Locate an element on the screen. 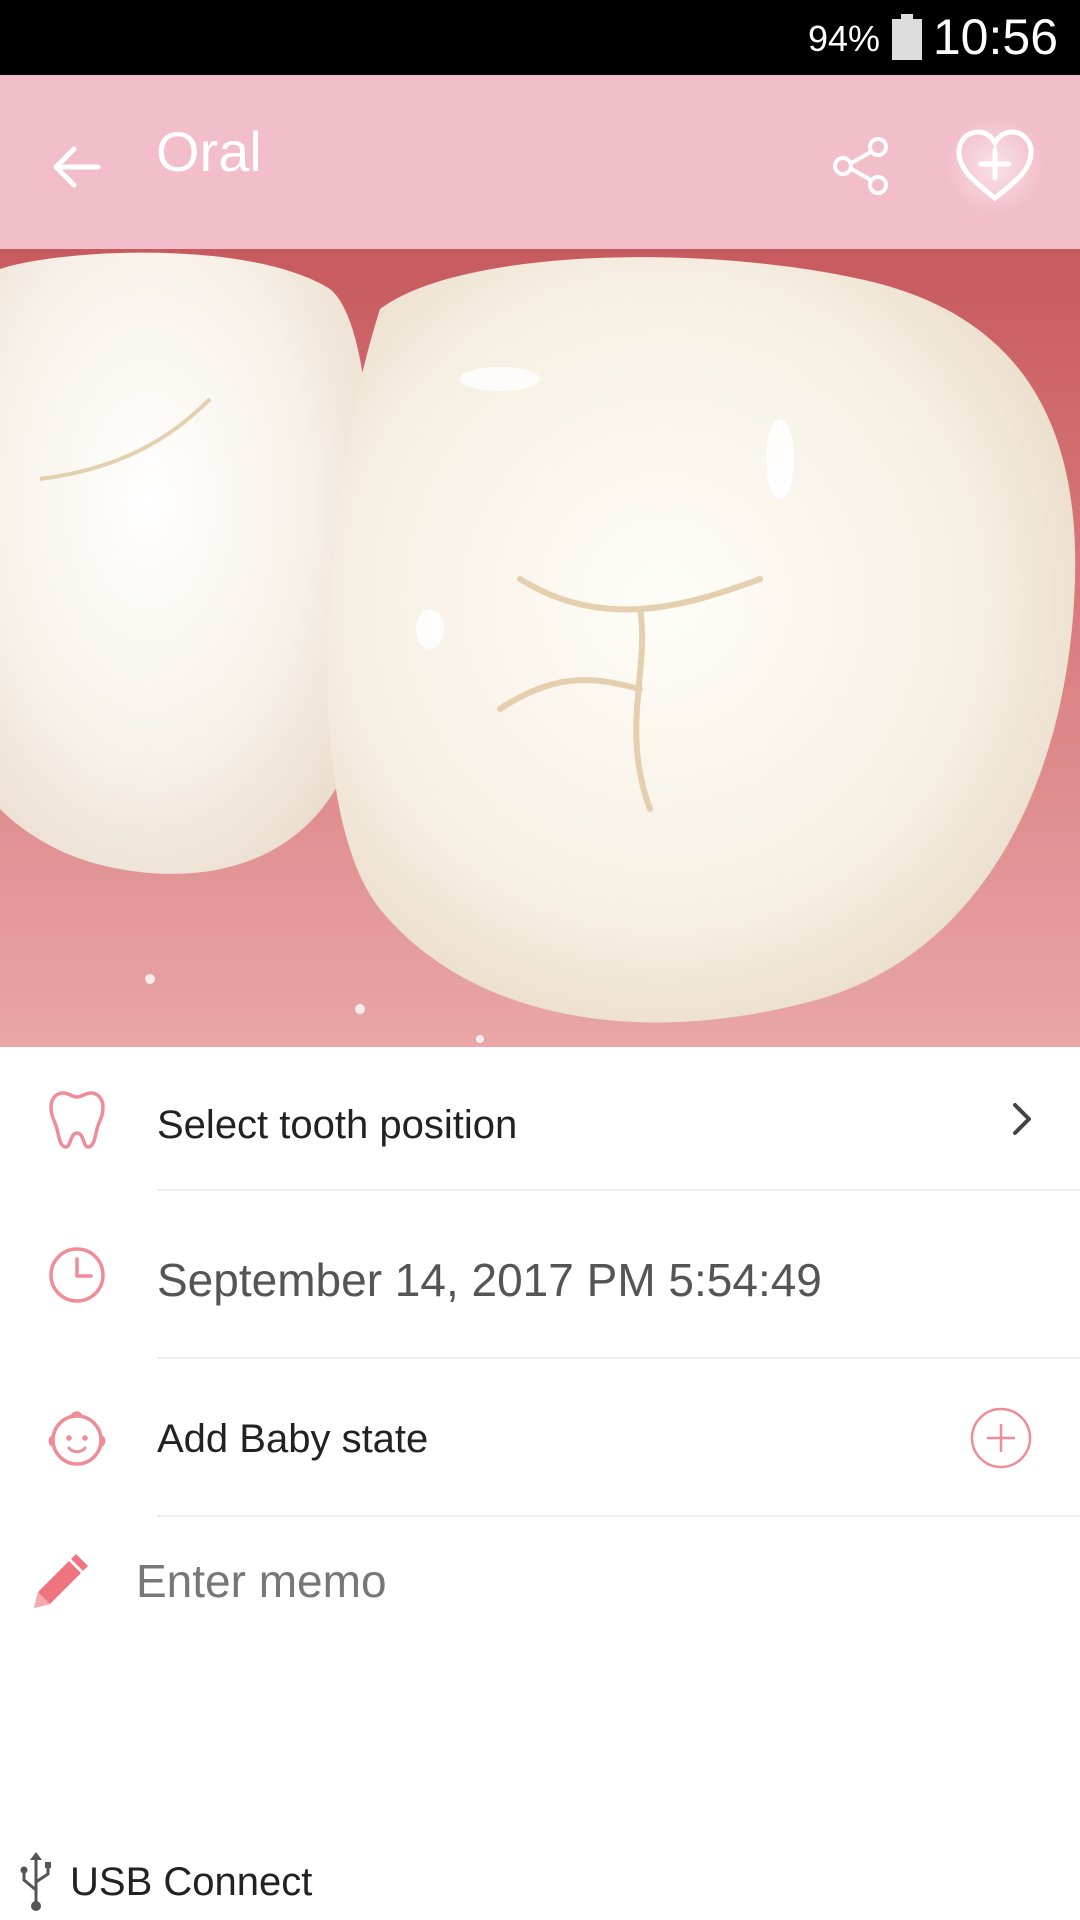 The image size is (1080, 1920). select-tooth-position-row: Select tooth position is located at coordinates (540, 1119).